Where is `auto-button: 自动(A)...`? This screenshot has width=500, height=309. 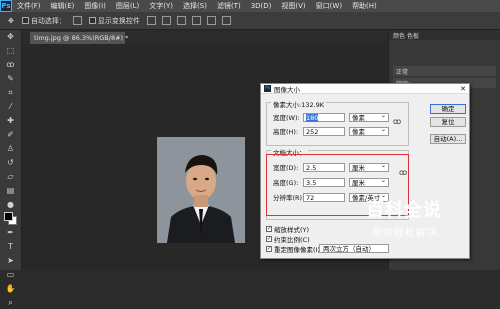
auto-button: 自动(A)... is located at coordinates (448, 139).